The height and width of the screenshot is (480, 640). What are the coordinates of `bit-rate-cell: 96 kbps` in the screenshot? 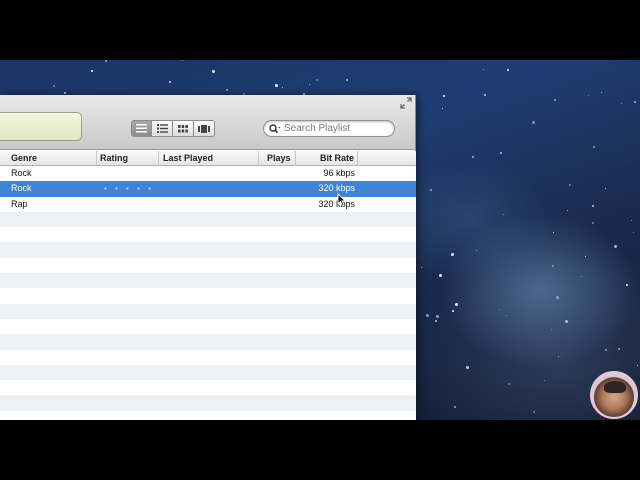 It's located at (339, 173).